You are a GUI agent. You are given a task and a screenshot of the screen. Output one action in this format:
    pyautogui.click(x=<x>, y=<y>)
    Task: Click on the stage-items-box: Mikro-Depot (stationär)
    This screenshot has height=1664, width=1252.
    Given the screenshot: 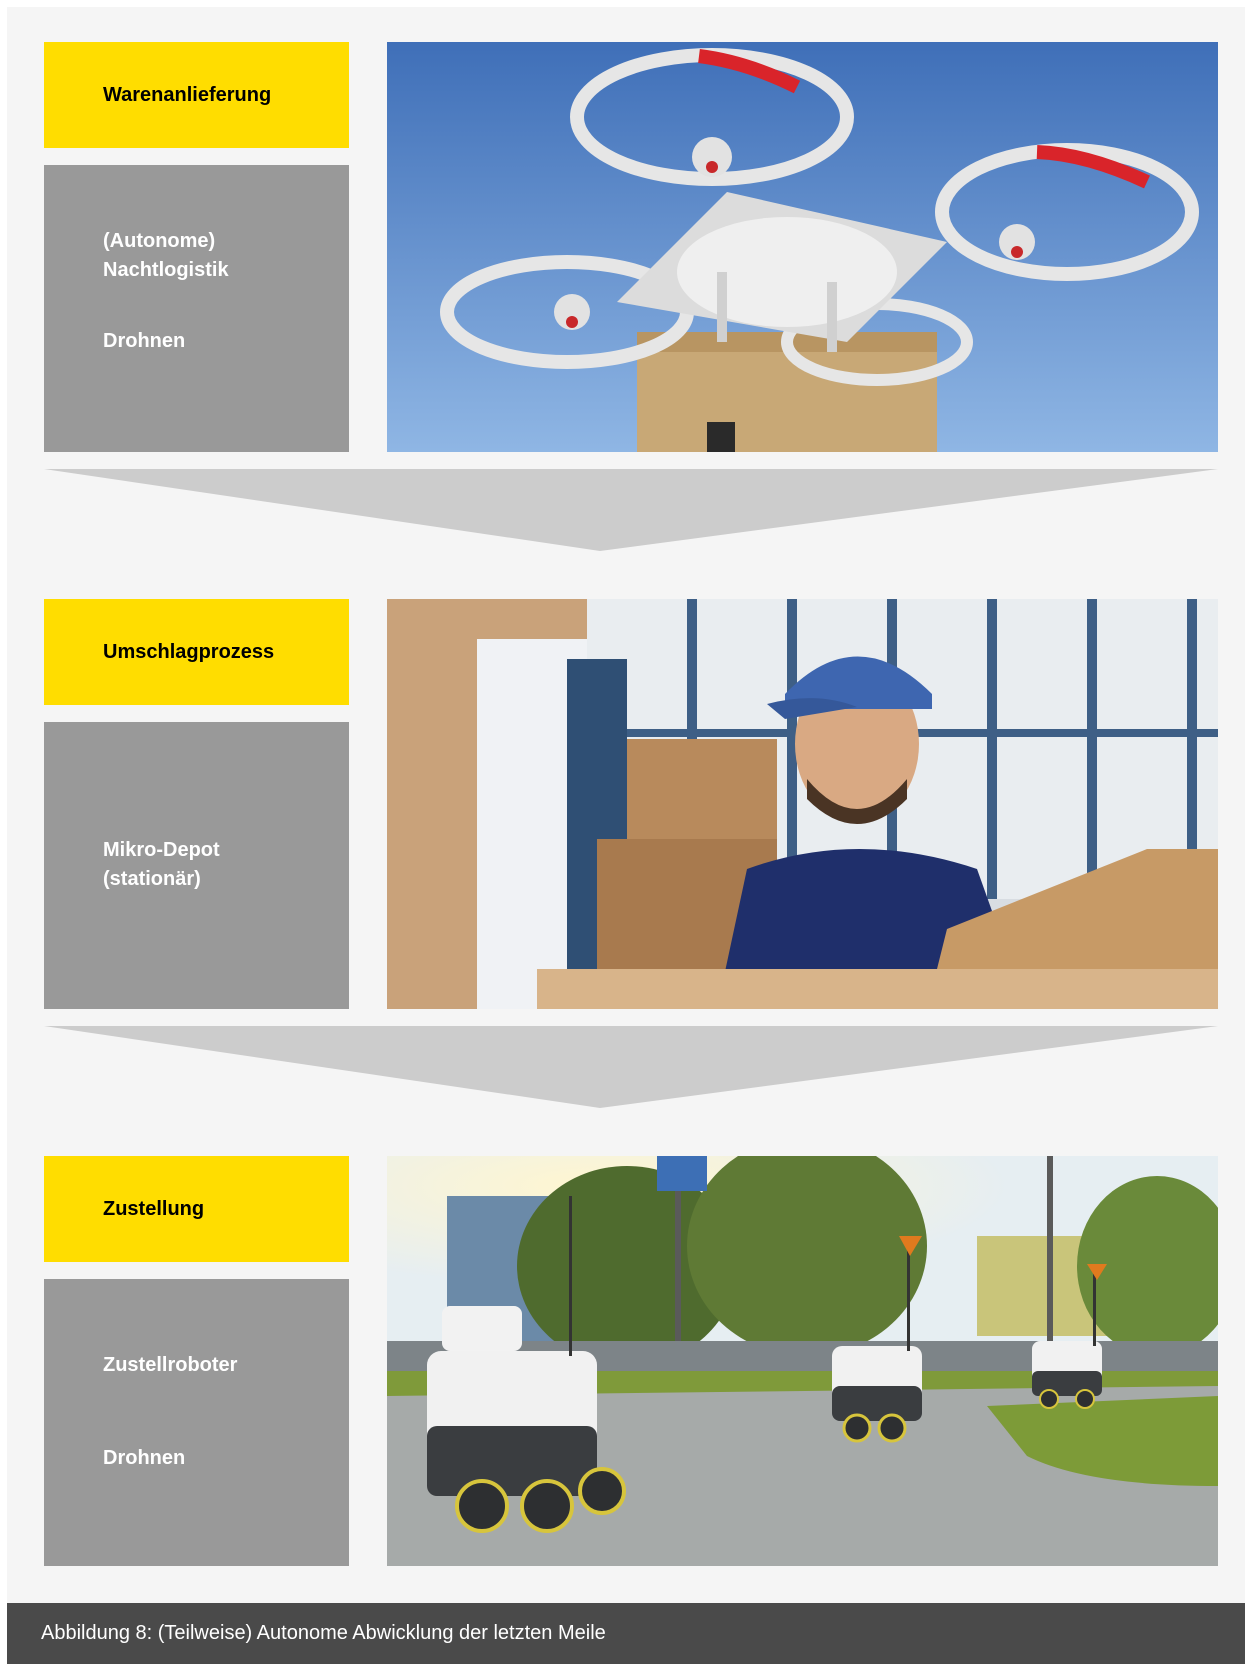 What is the action you would take?
    pyautogui.click(x=196, y=865)
    